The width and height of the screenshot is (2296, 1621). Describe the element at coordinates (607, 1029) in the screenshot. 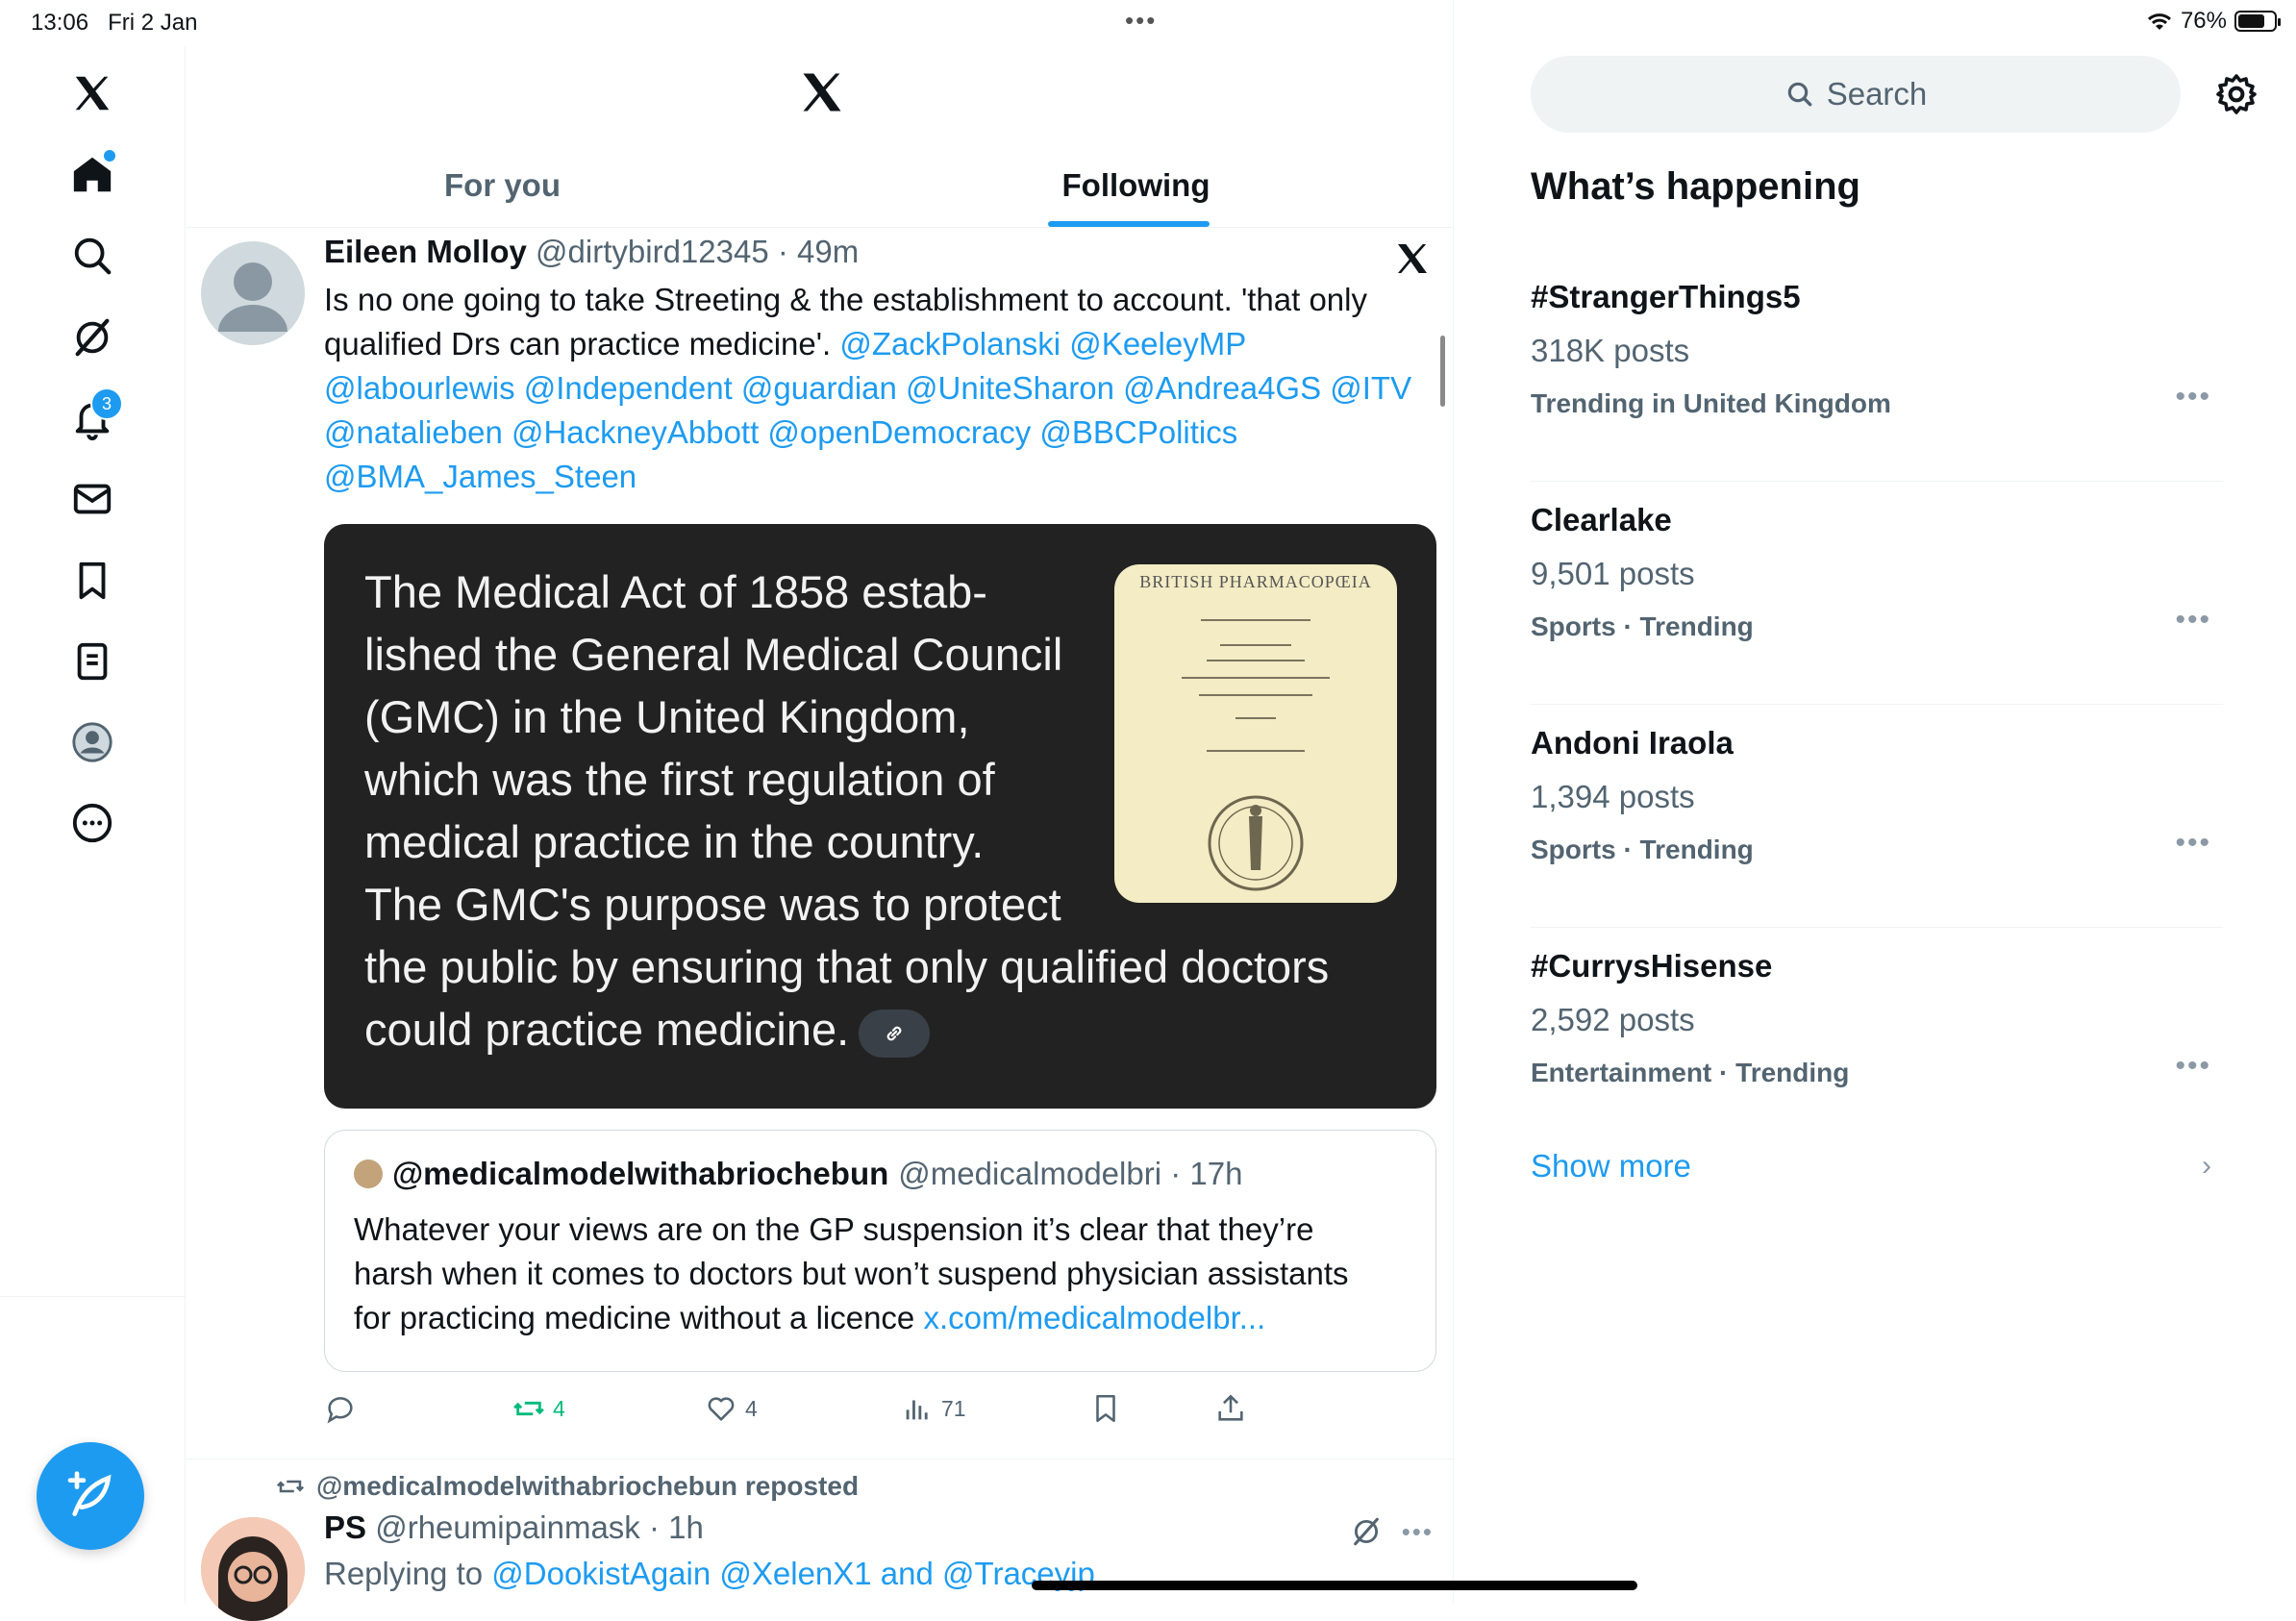

I see `card-line-text: could practice medicine.` at that location.